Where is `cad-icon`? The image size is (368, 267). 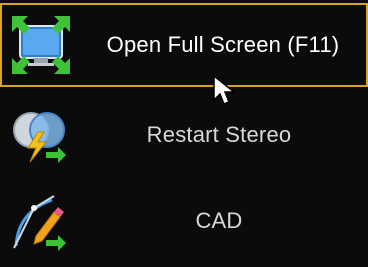
cad-icon is located at coordinates (39, 221).